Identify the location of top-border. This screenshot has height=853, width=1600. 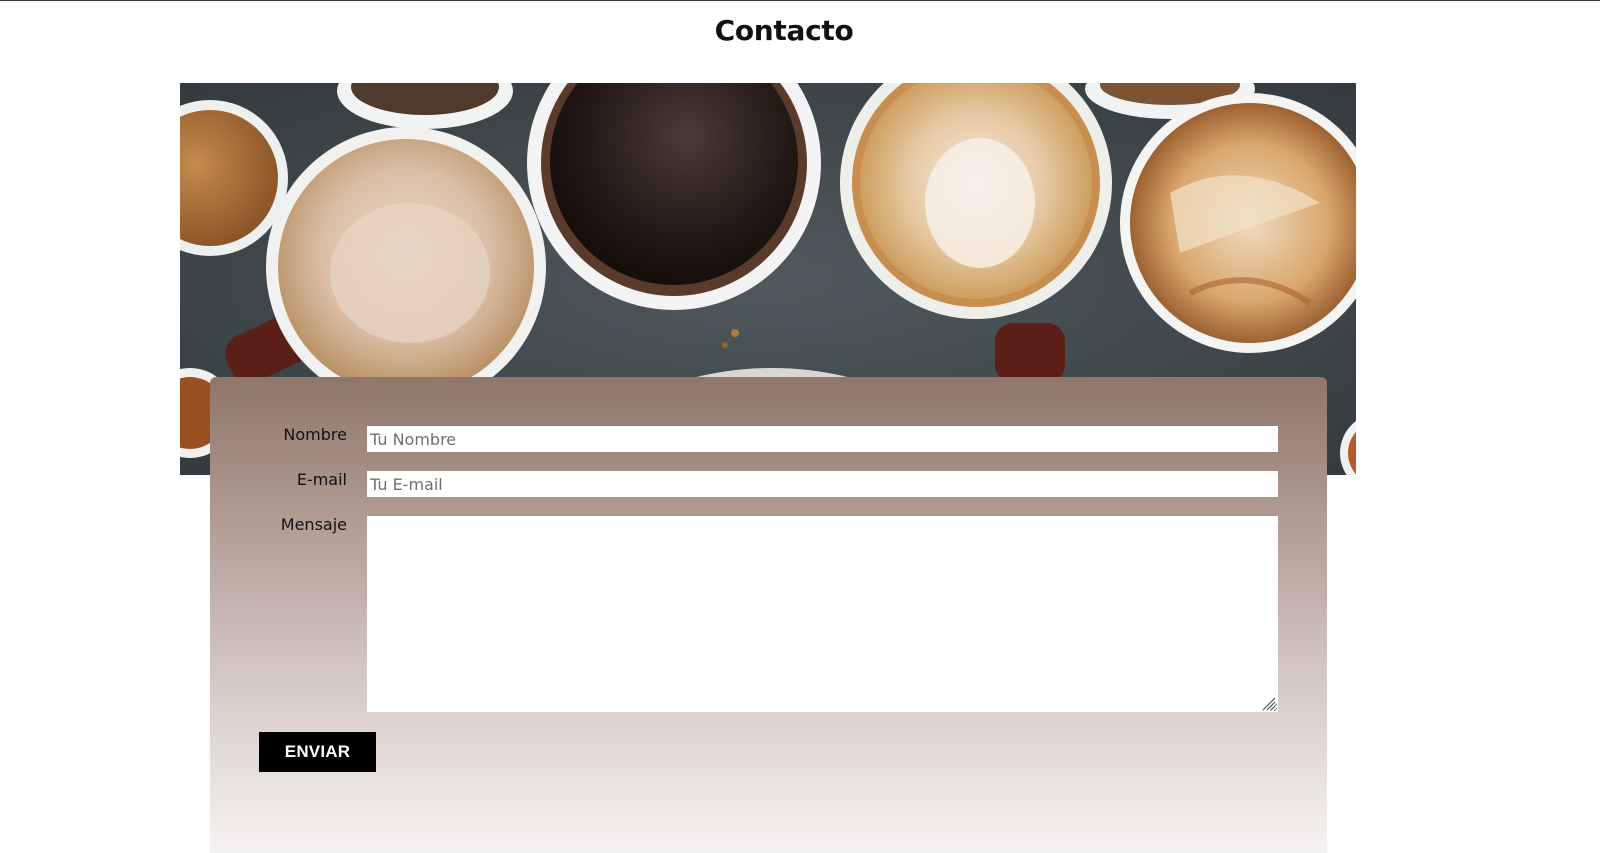
(800, 0).